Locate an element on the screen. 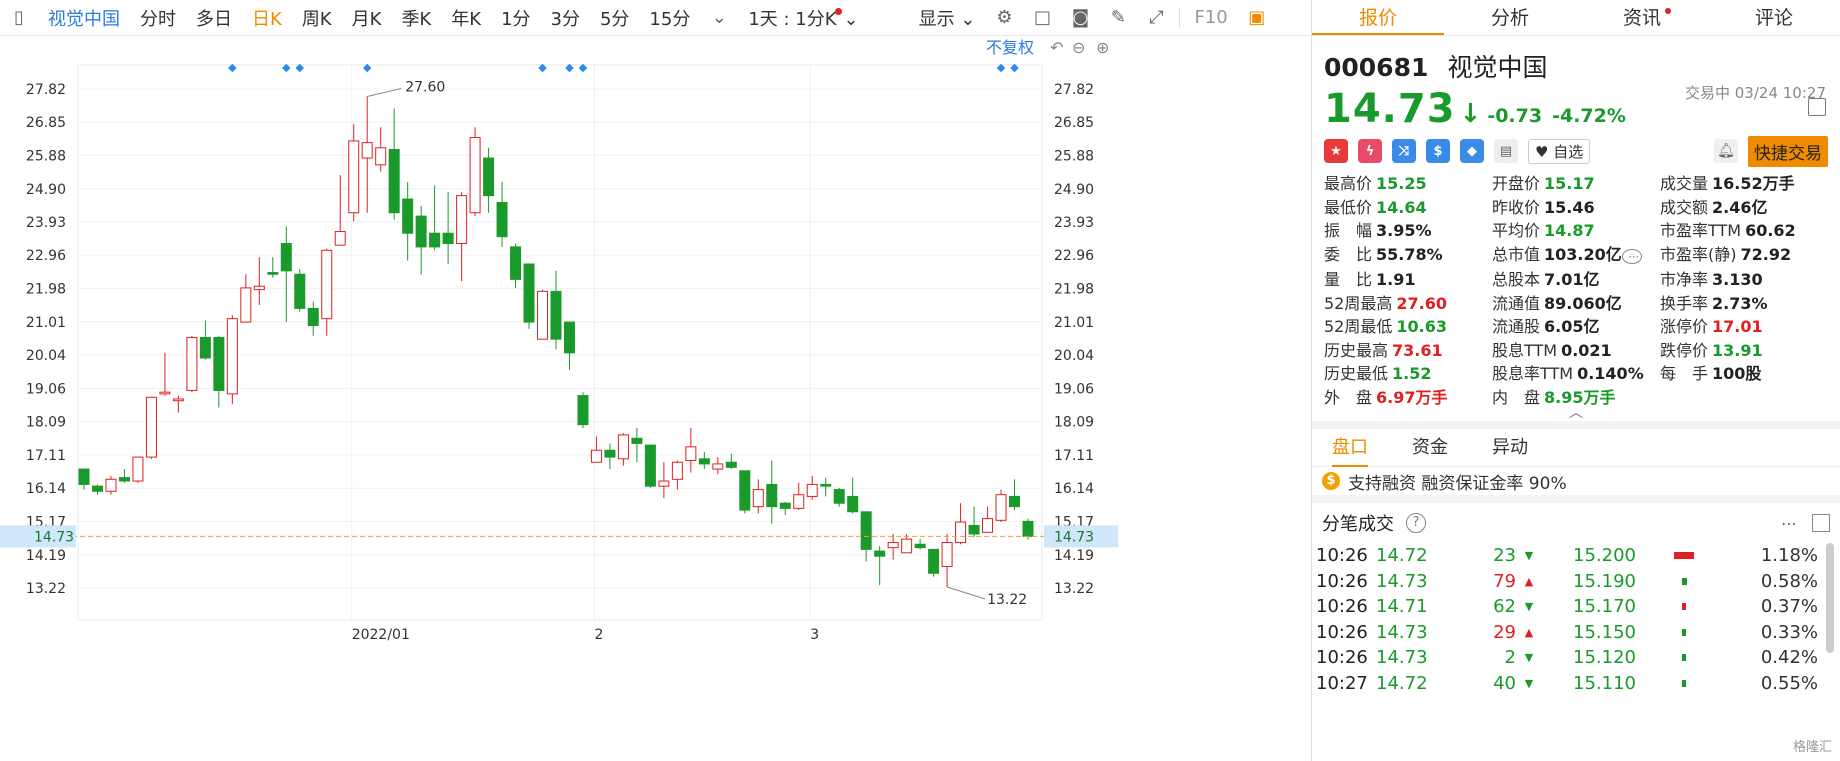  subtab-movement: 异动 is located at coordinates (1510, 448).